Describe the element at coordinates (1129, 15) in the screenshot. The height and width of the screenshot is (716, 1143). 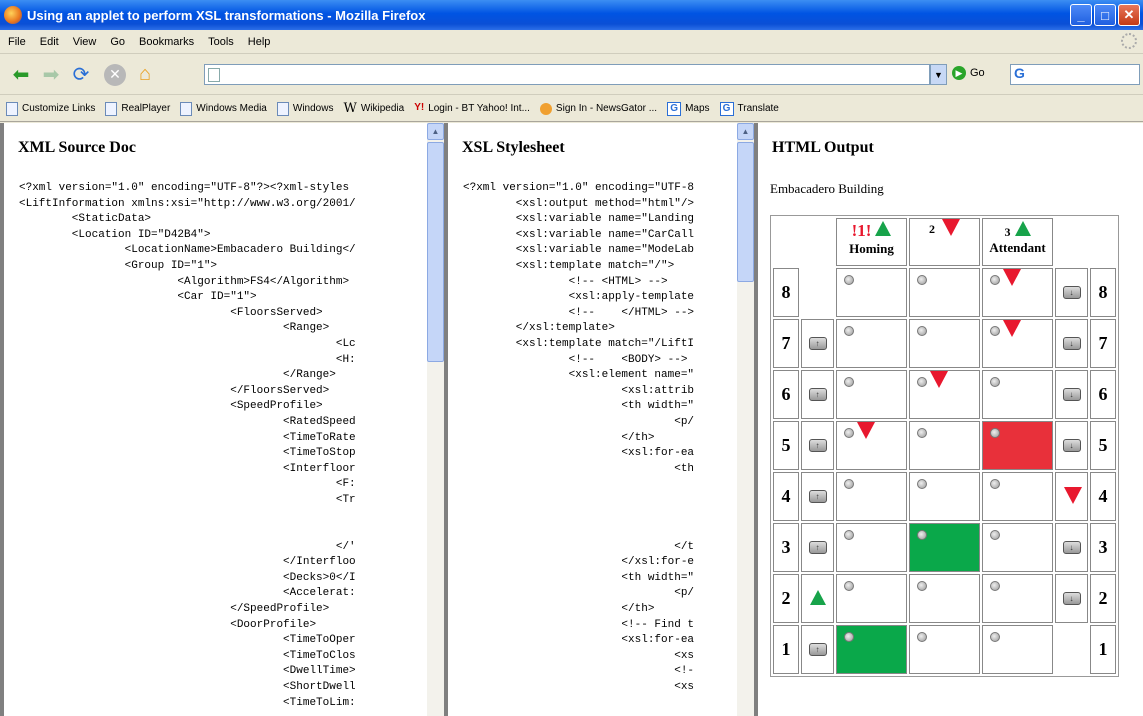
I see `close-button: ✕` at that location.